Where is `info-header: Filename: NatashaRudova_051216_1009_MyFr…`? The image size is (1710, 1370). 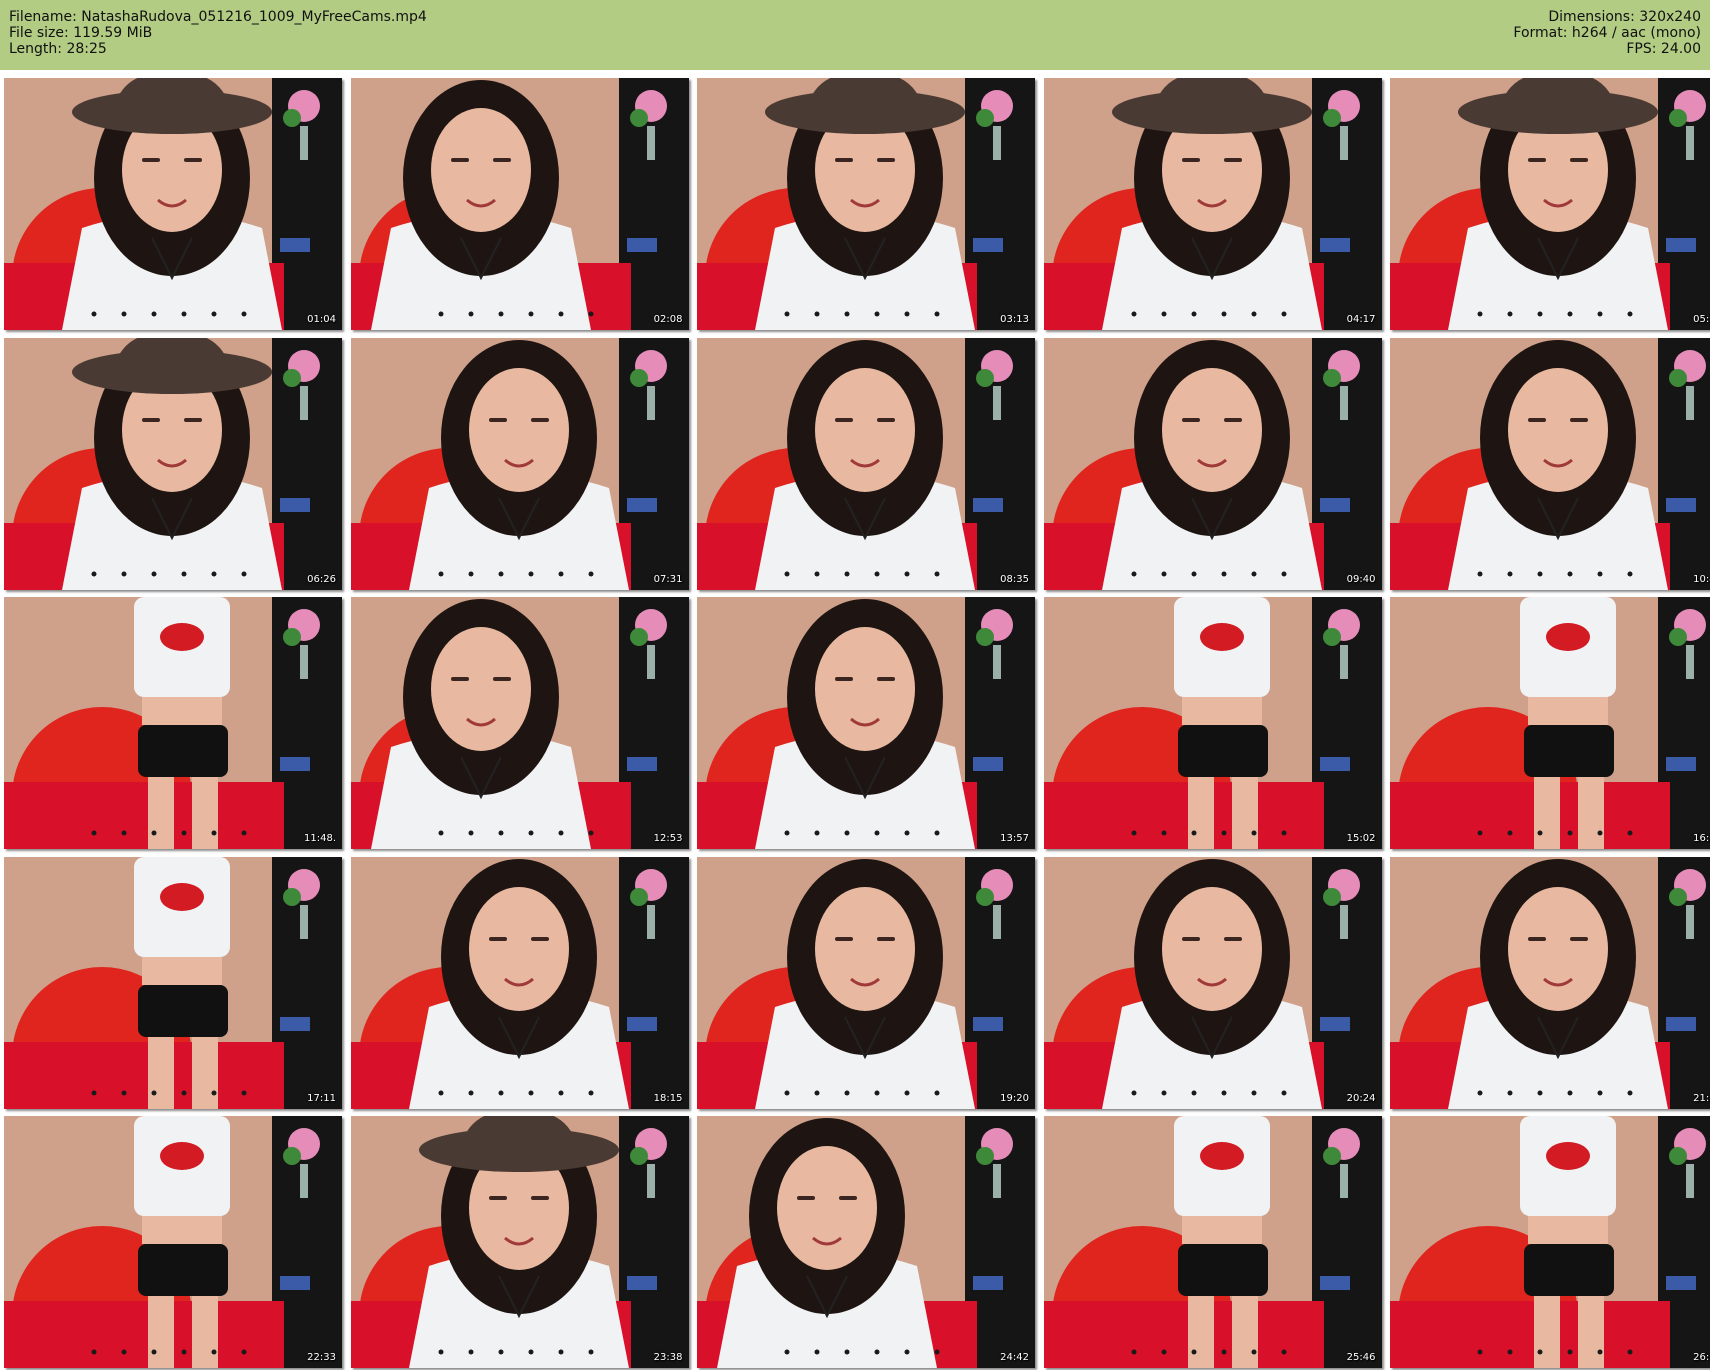 info-header: Filename: NatashaRudova_051216_1009_MyFr… is located at coordinates (855, 35).